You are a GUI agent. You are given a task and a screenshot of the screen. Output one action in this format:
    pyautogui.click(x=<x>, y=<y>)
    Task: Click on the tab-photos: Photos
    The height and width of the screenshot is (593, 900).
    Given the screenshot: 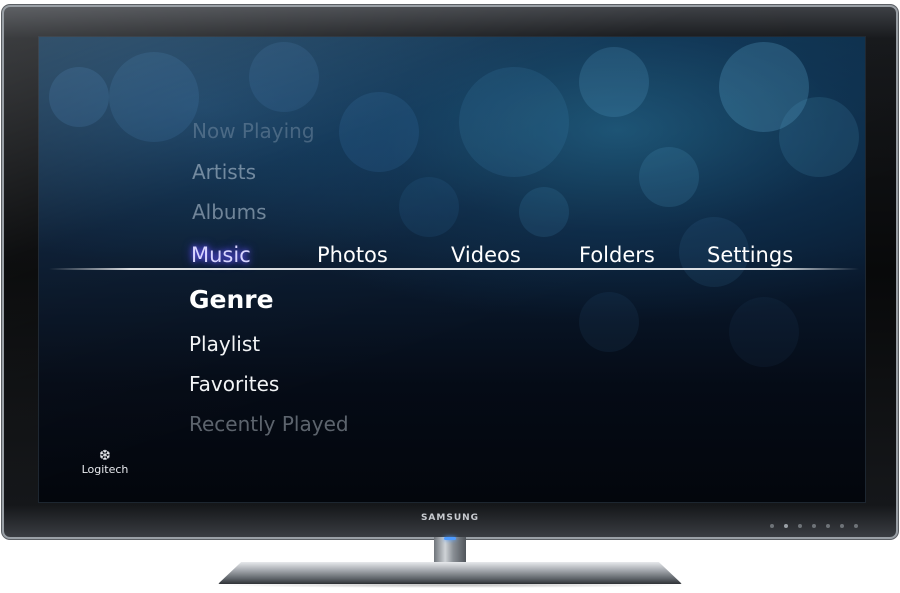 What is the action you would take?
    pyautogui.click(x=352, y=255)
    